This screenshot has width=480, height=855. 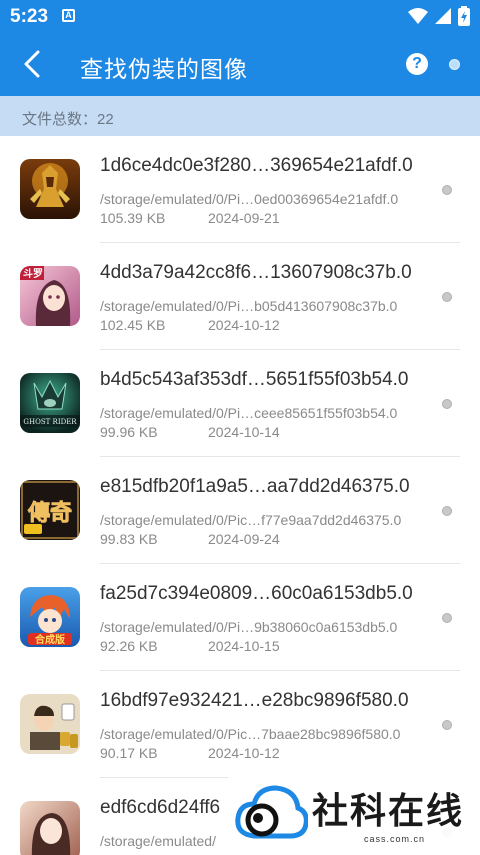 I want to click on anime-girl-game-icon: 斗罗, so click(x=50, y=296).